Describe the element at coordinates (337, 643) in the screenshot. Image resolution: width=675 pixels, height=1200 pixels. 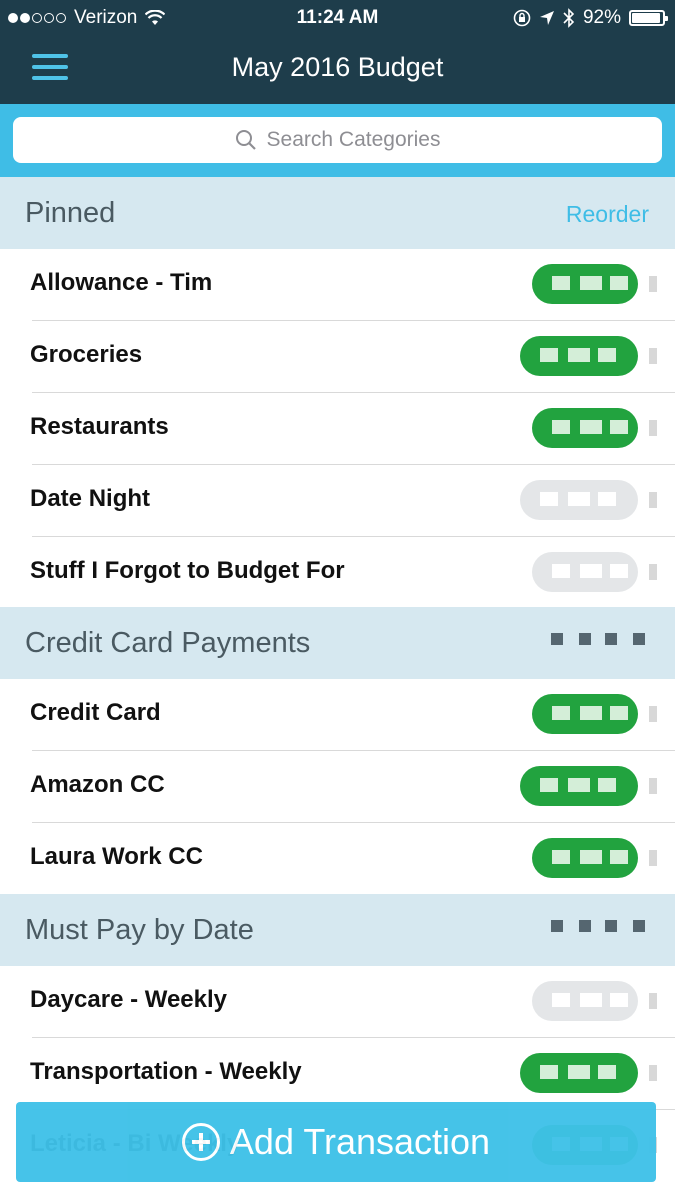
I see `section-header-credit-card-payments: Credit Card Payments` at that location.